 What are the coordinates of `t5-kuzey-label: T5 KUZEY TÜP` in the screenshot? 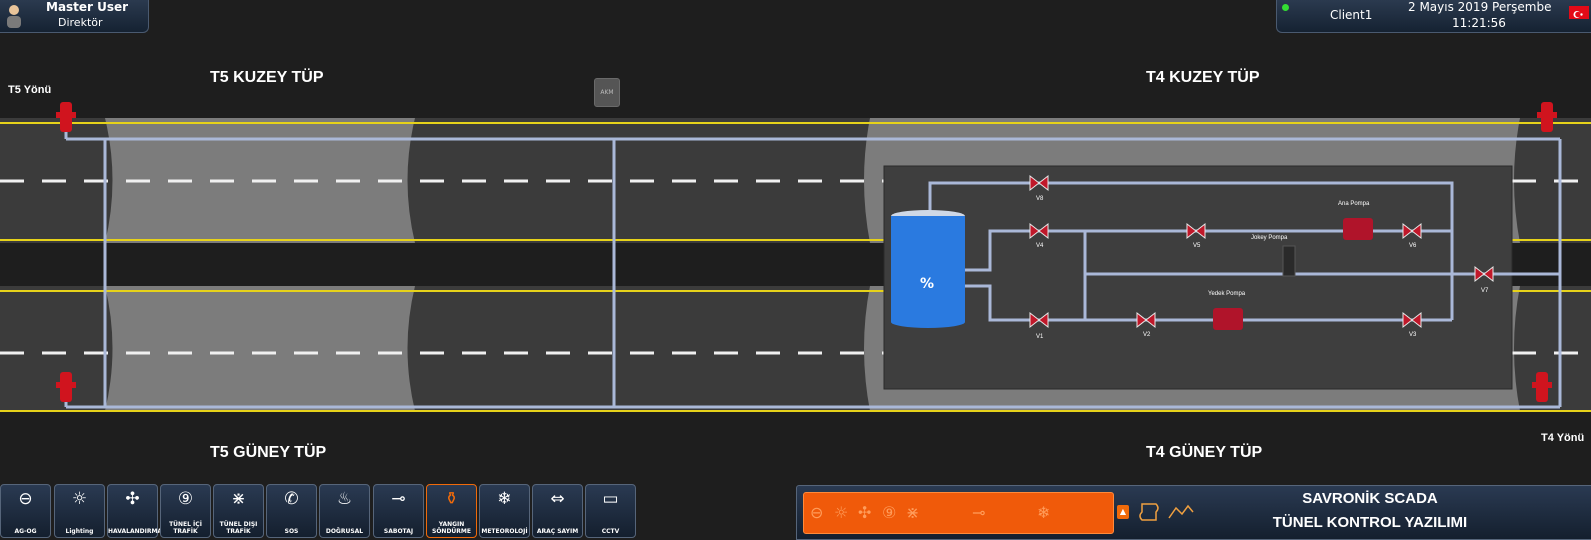 It's located at (267, 77).